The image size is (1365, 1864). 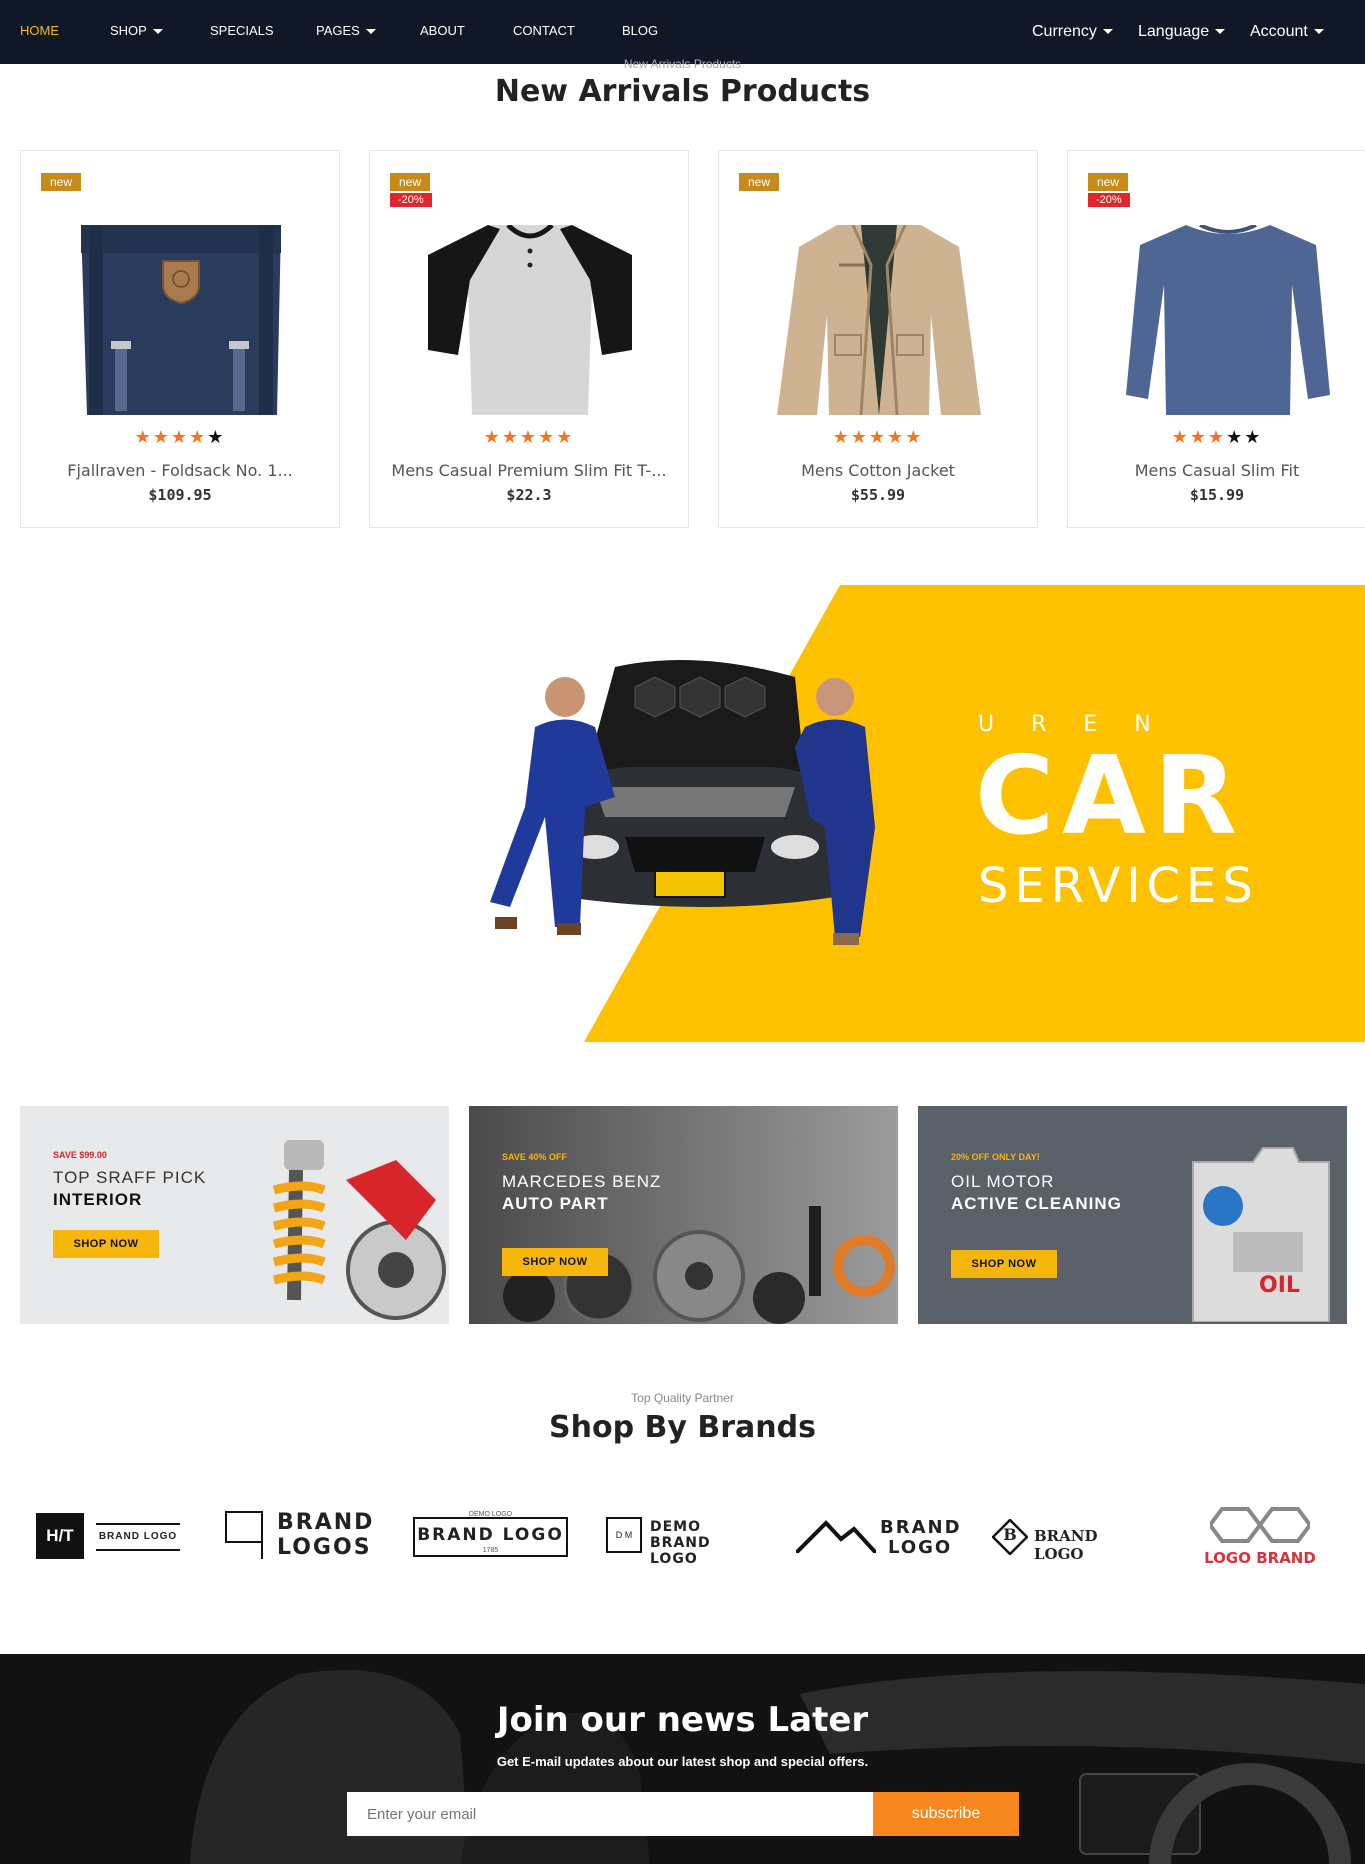 I want to click on nav-shop: SHOP, so click(x=136, y=30).